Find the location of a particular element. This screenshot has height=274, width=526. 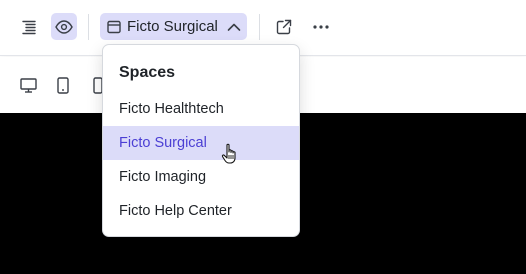

space-selector-label: Ficto Surgical is located at coordinates (172, 26).